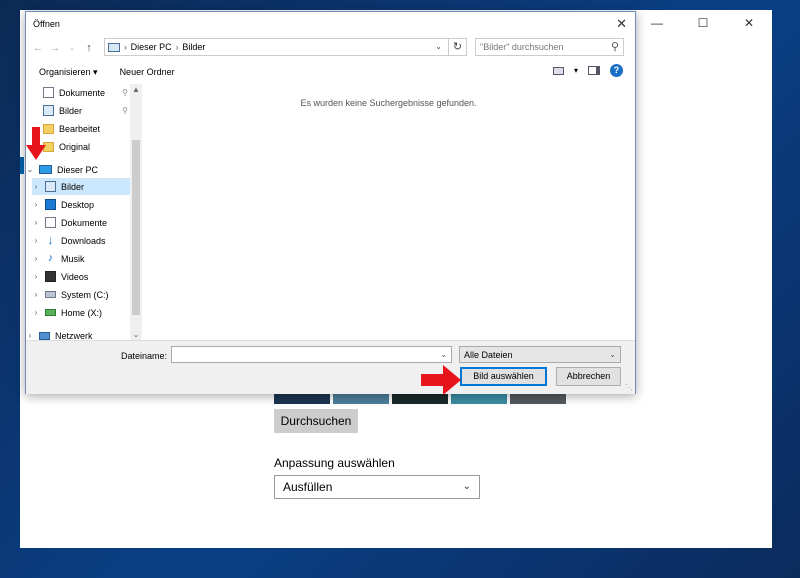 Image resolution: width=800 pixels, height=578 pixels. I want to click on scroll-up-icon: ▲, so click(136, 89).